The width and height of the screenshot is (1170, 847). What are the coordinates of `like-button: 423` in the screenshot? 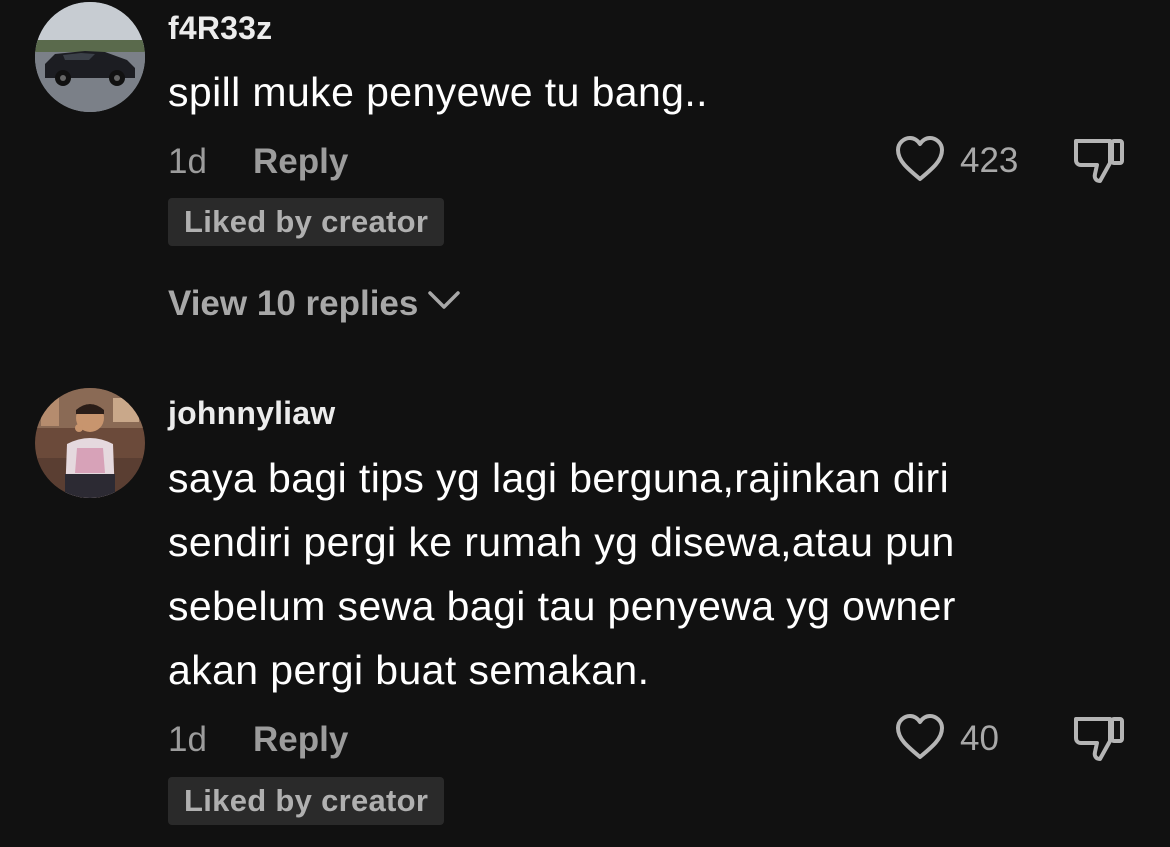 It's located at (956, 161).